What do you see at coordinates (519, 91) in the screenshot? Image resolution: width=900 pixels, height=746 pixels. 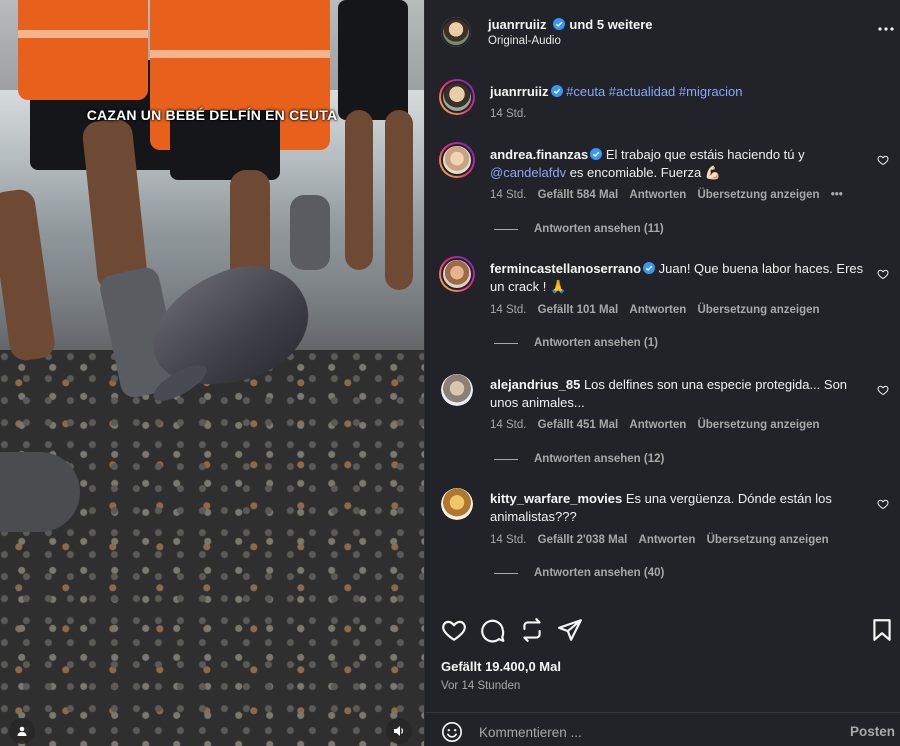 I see `caption-username: juanrruiiz` at bounding box center [519, 91].